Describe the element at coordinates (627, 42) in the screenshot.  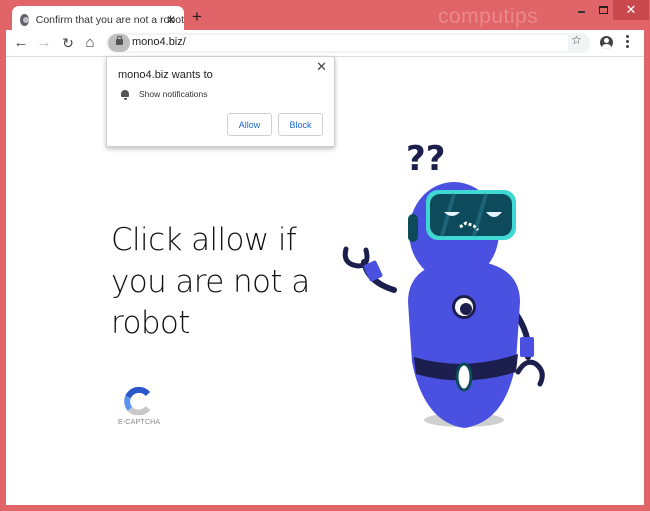
I see `kebab-menu-icon` at that location.